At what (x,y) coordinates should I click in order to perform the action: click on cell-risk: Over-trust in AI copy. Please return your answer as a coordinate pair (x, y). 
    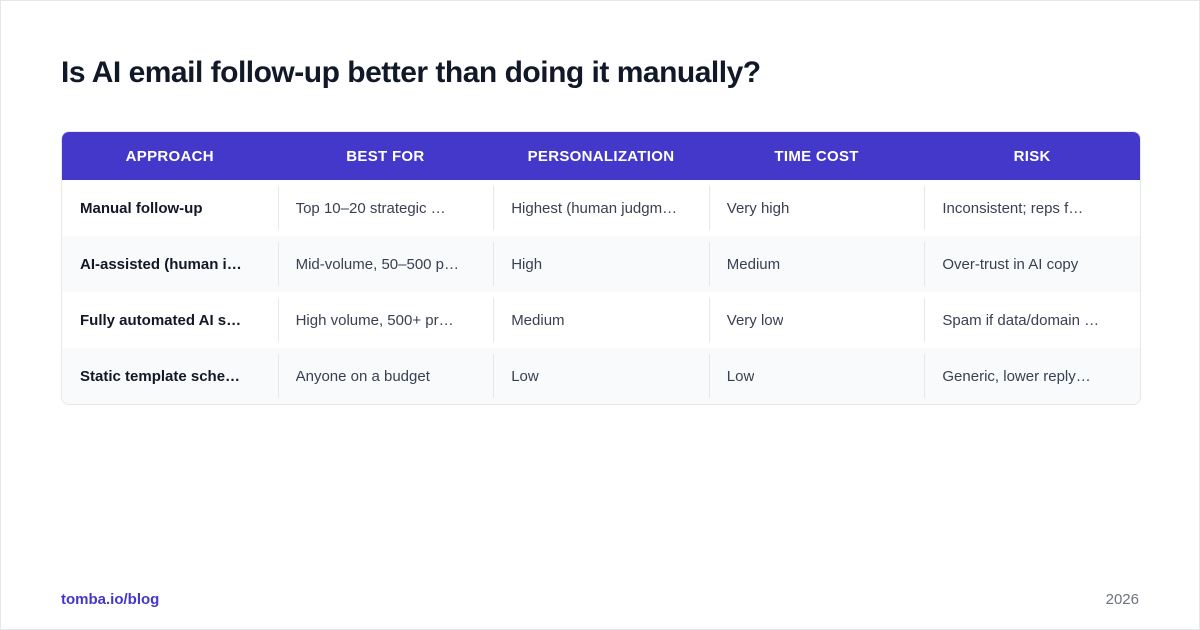
    Looking at the image, I should click on (1032, 264).